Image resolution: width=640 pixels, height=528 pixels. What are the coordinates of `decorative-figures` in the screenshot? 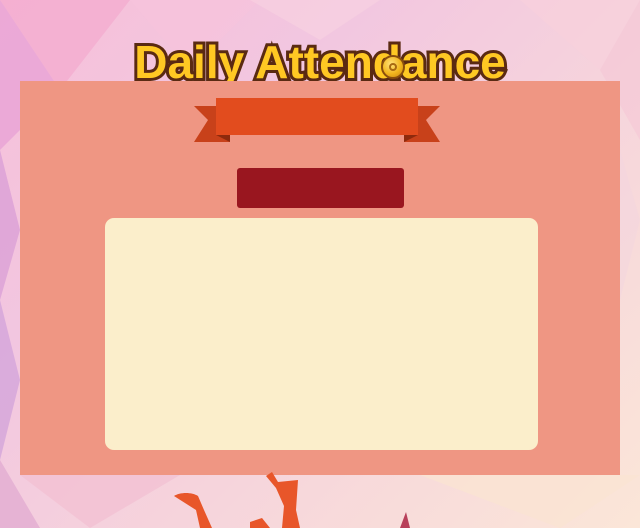 It's located at (320, 499).